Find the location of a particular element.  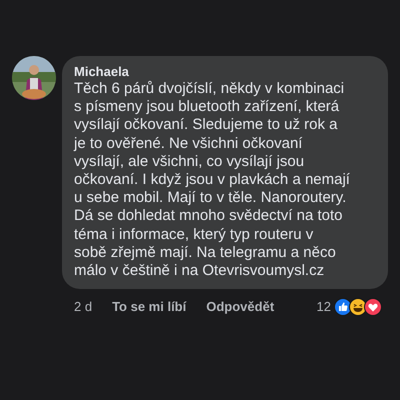

like-link: To se mi líbí is located at coordinates (149, 307).